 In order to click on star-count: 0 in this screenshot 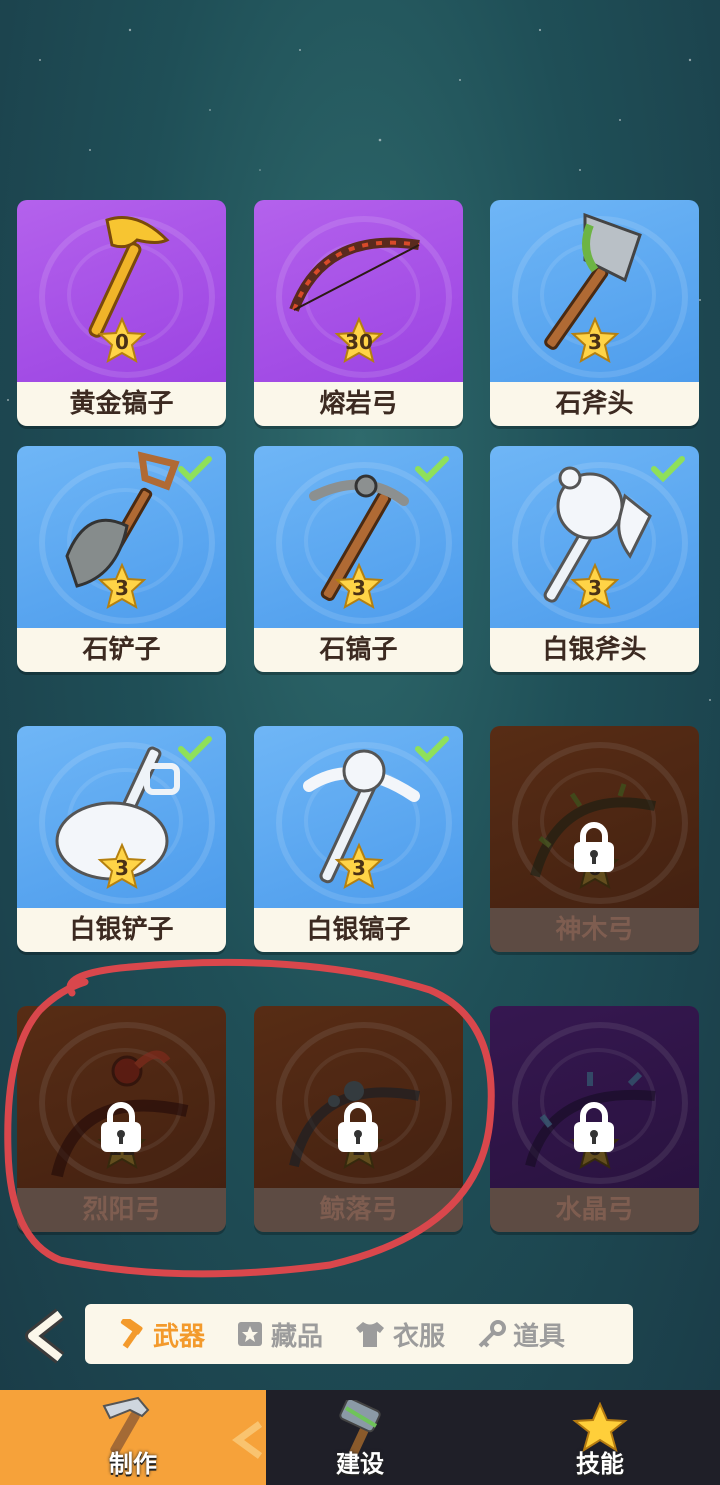, I will do `click(122, 342)`.